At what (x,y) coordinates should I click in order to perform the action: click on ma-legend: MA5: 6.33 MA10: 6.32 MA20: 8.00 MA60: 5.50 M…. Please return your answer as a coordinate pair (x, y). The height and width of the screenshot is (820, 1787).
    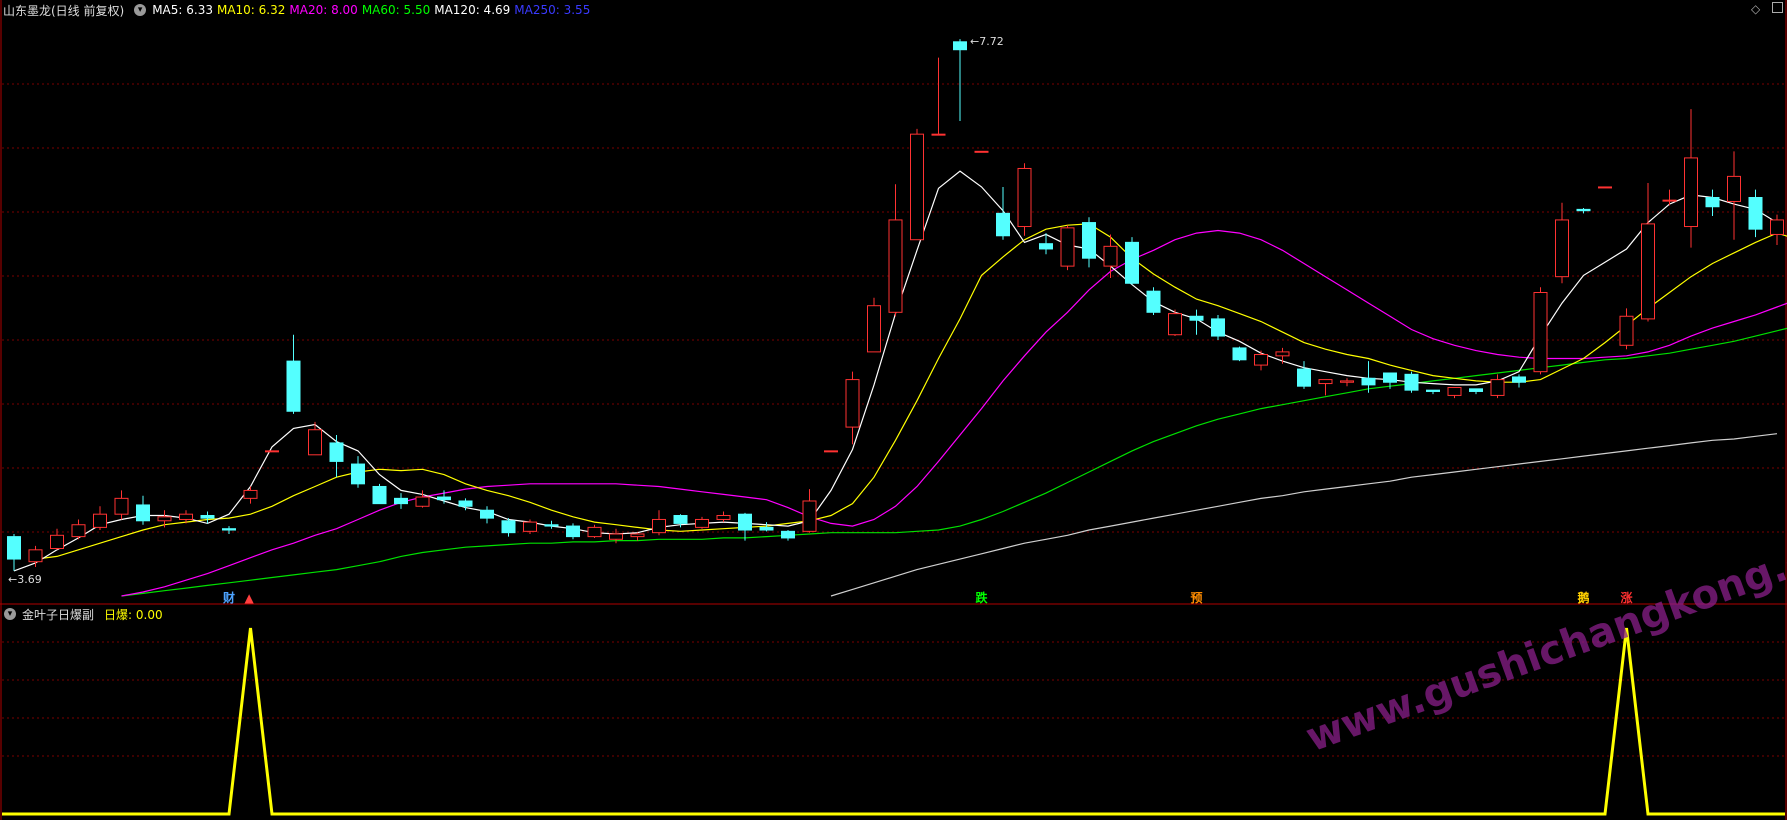
    Looking at the image, I should click on (373, 10).